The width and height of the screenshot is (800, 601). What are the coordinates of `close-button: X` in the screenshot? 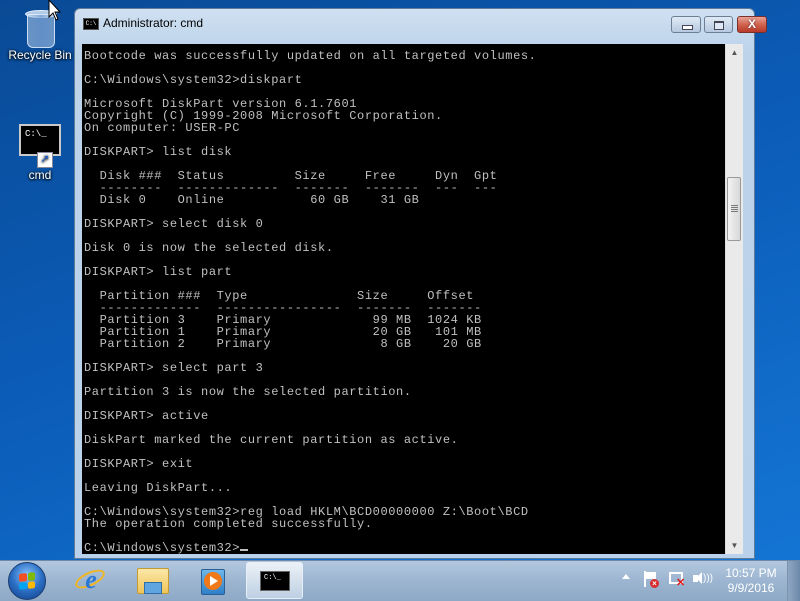 It's located at (752, 24).